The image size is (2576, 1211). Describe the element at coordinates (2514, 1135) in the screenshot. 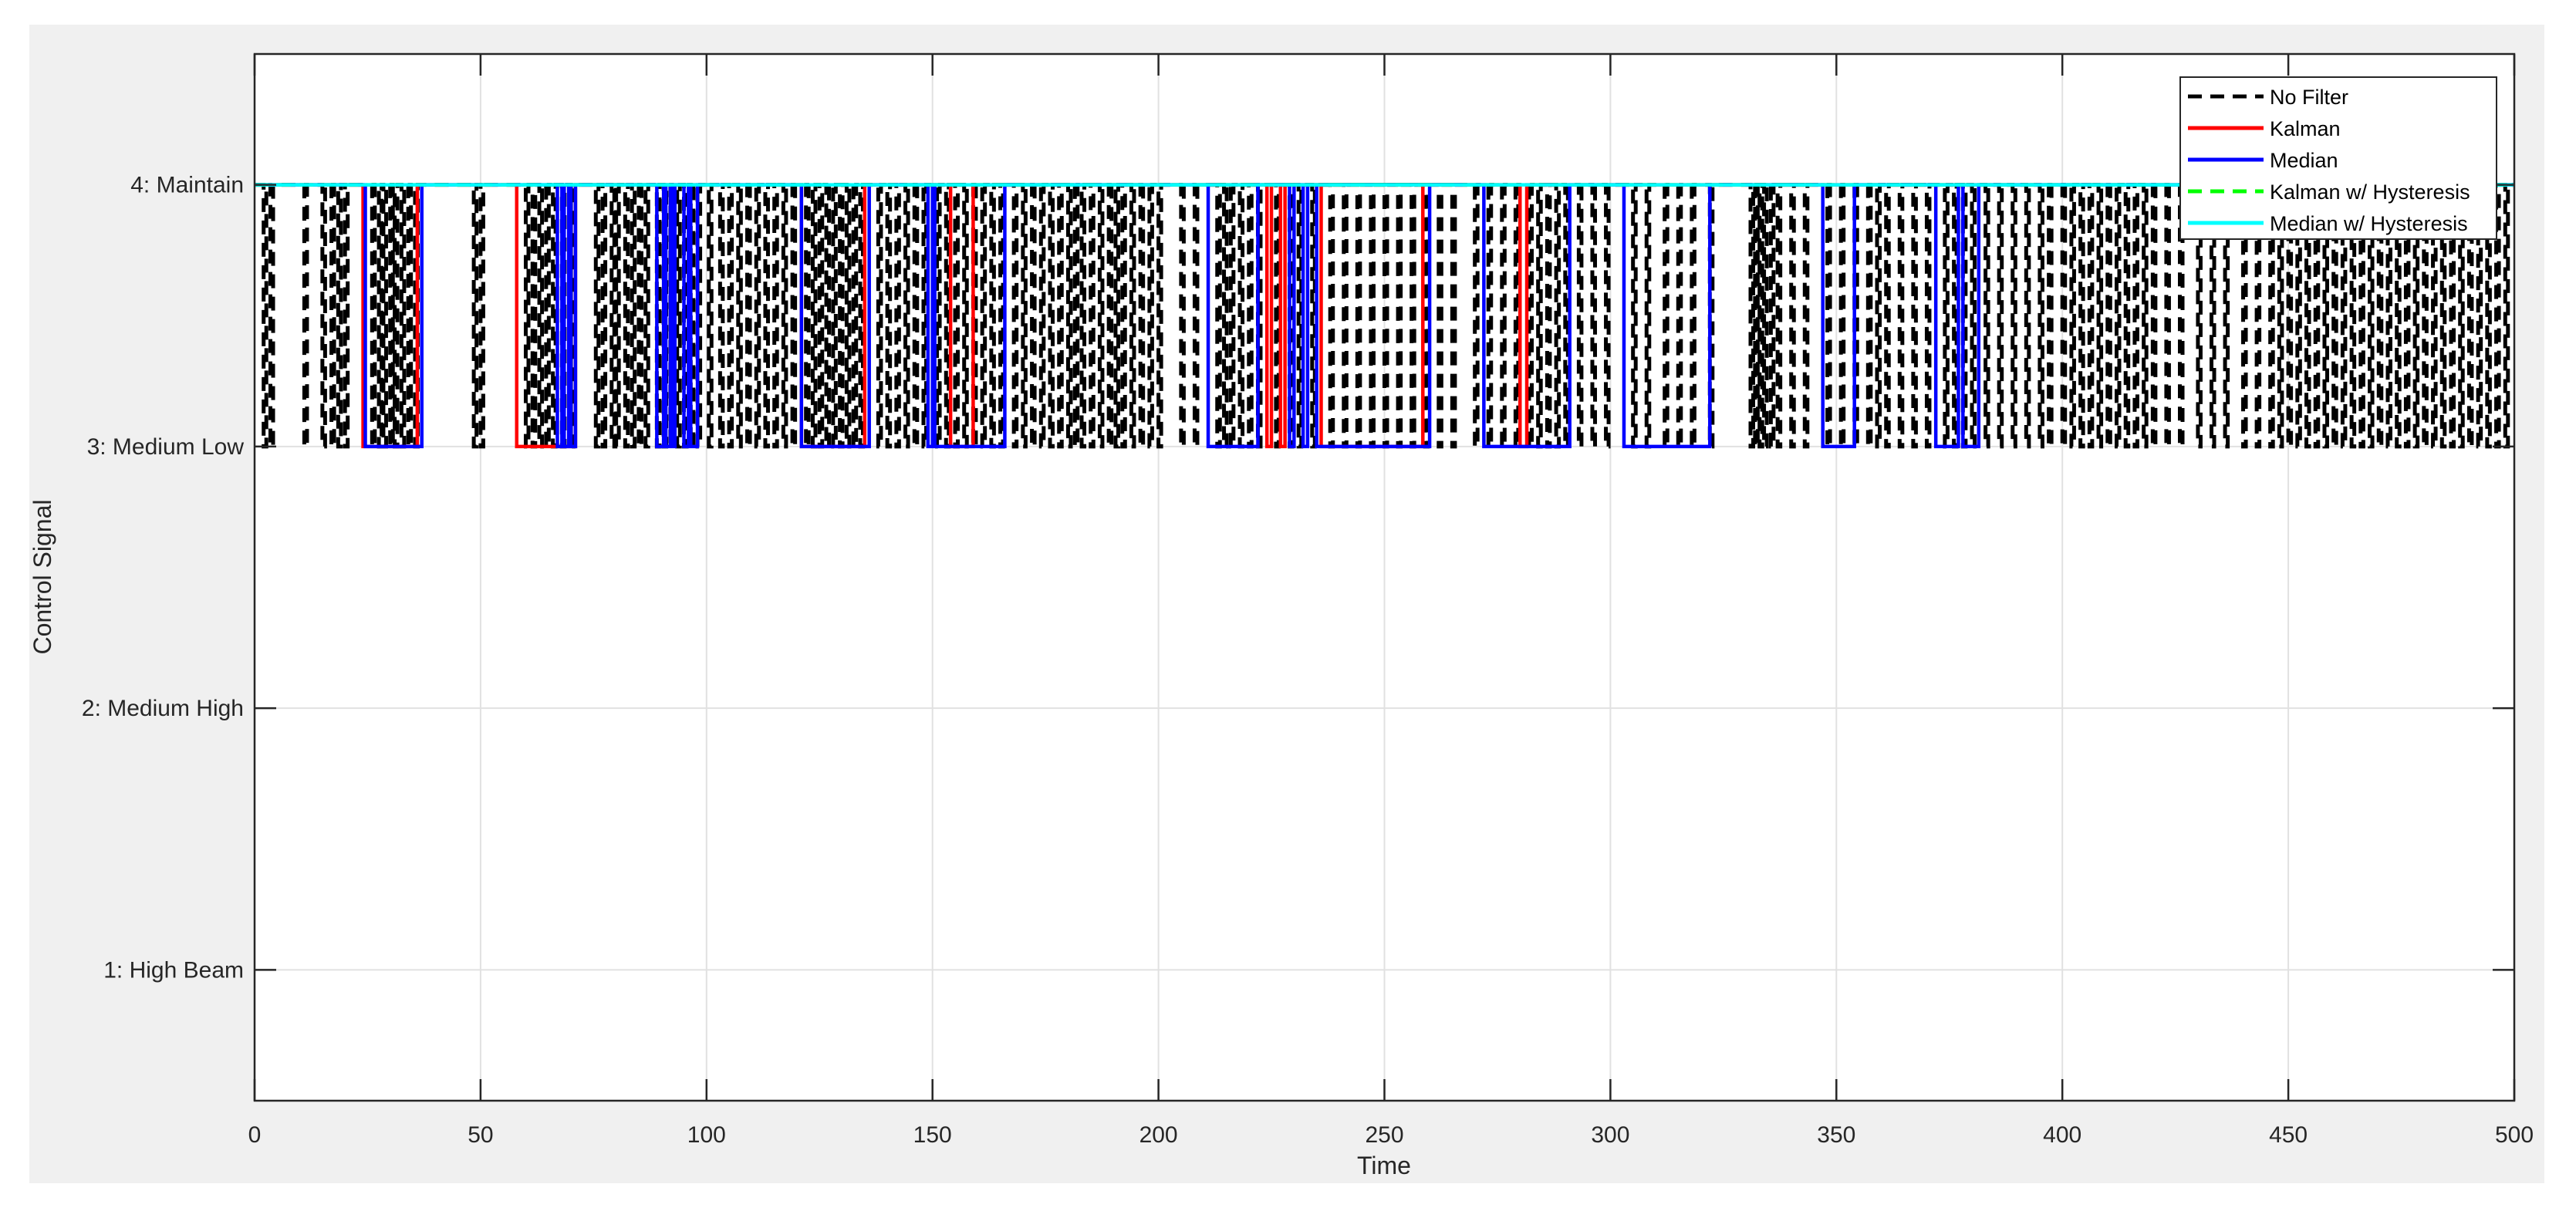

I see `x-tick-label: 500` at that location.